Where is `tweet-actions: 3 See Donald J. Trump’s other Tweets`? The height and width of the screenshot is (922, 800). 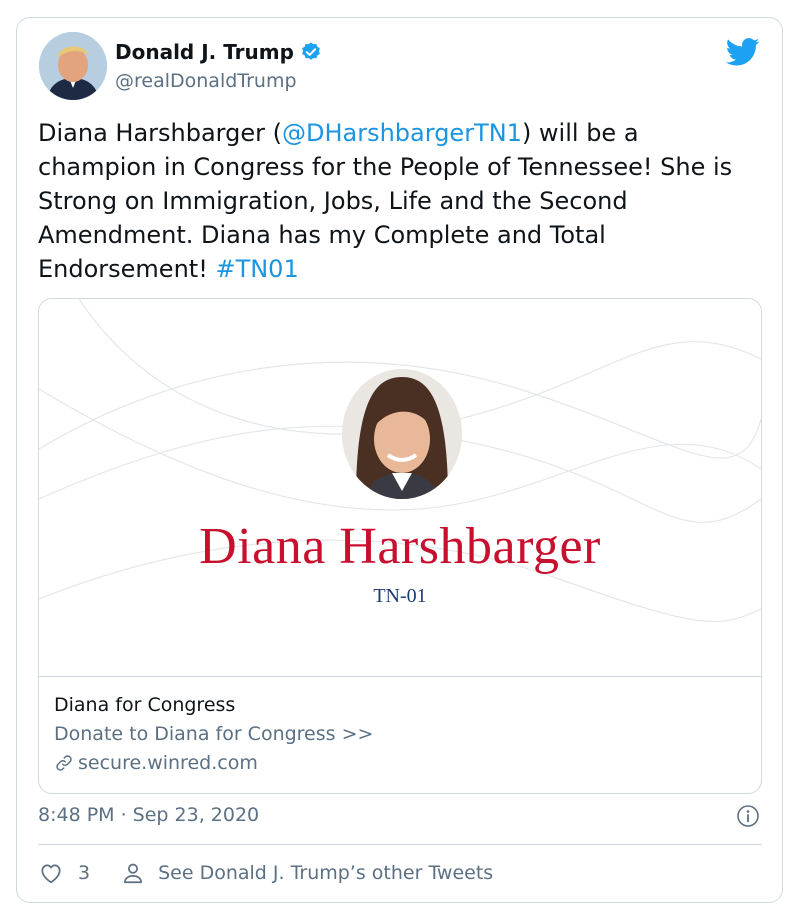 tweet-actions: 3 See Donald J. Trump’s other Tweets is located at coordinates (265, 873).